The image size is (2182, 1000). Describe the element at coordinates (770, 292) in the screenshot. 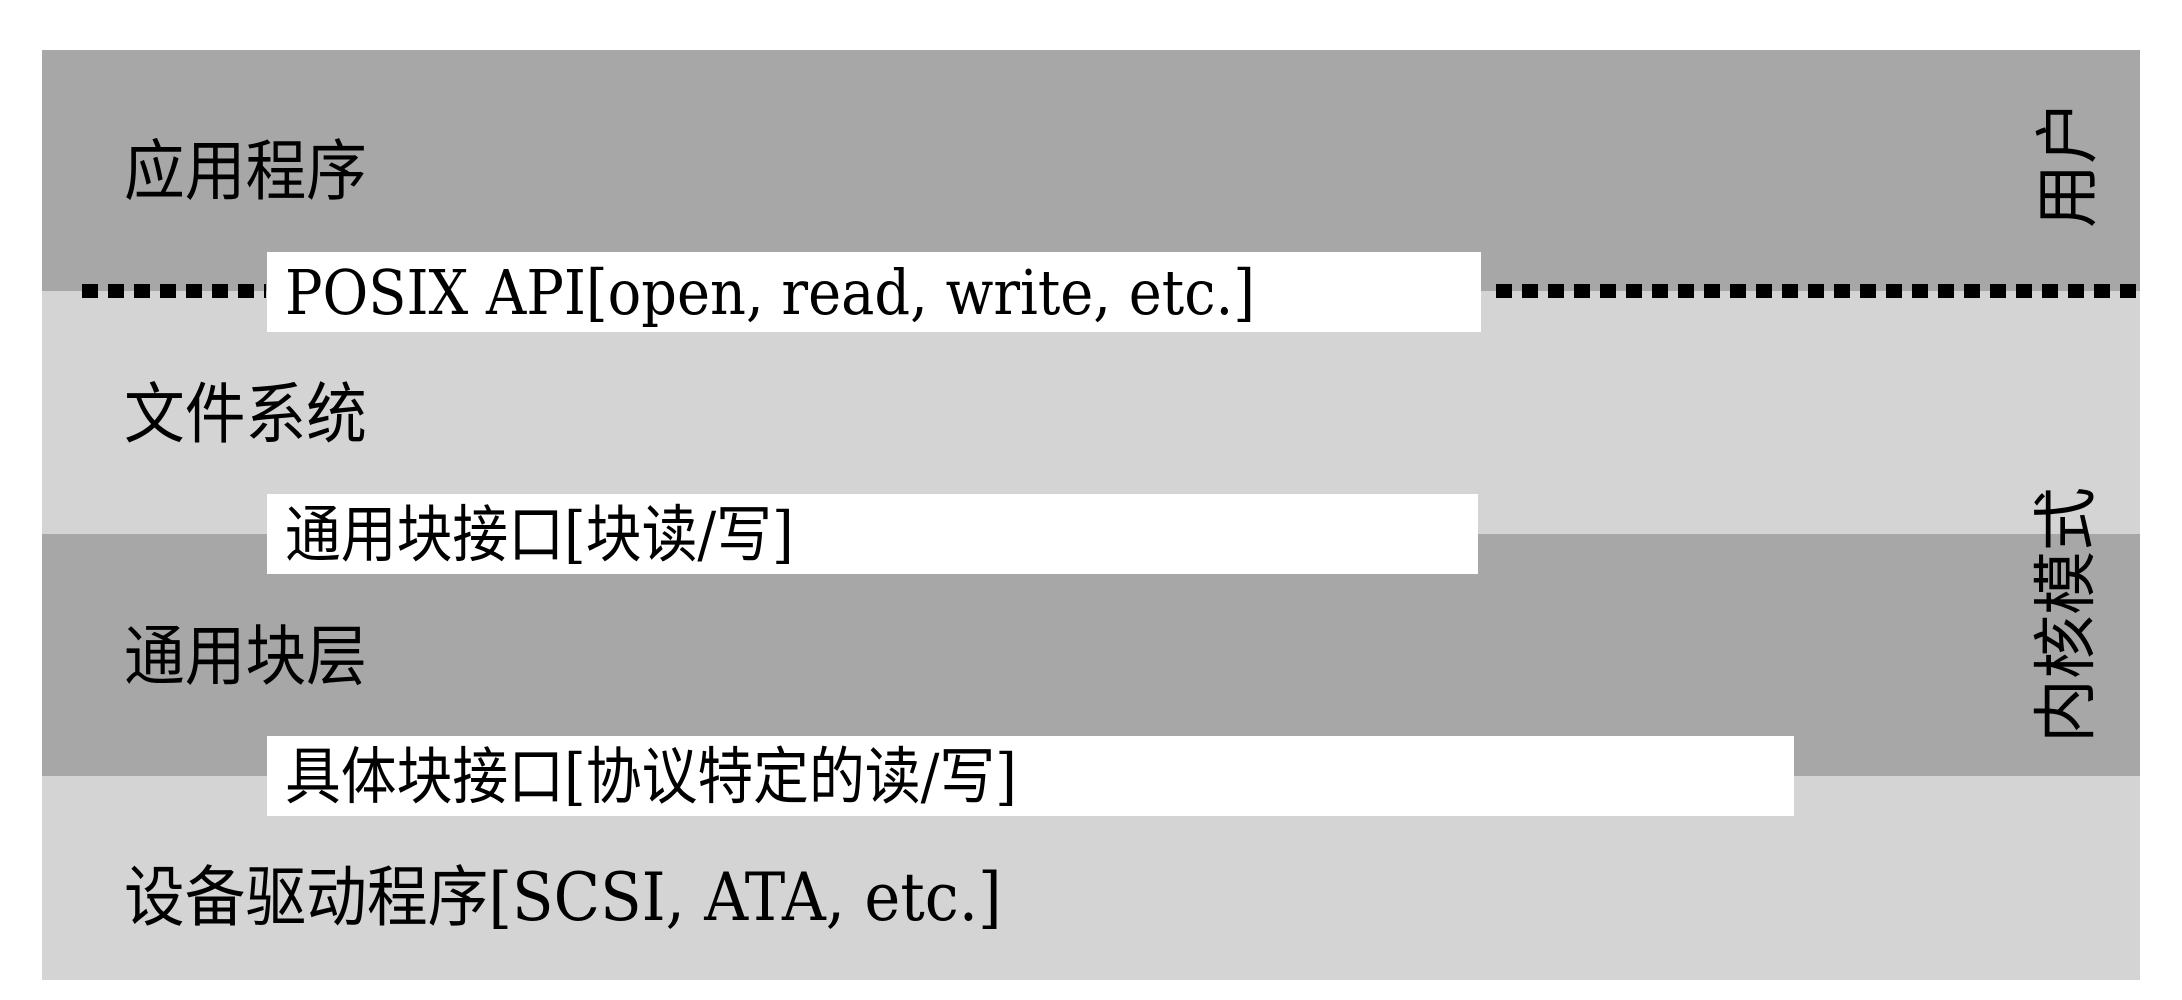

I see `posix-api-label: POSIX API[open, read, write, etc.]` at that location.